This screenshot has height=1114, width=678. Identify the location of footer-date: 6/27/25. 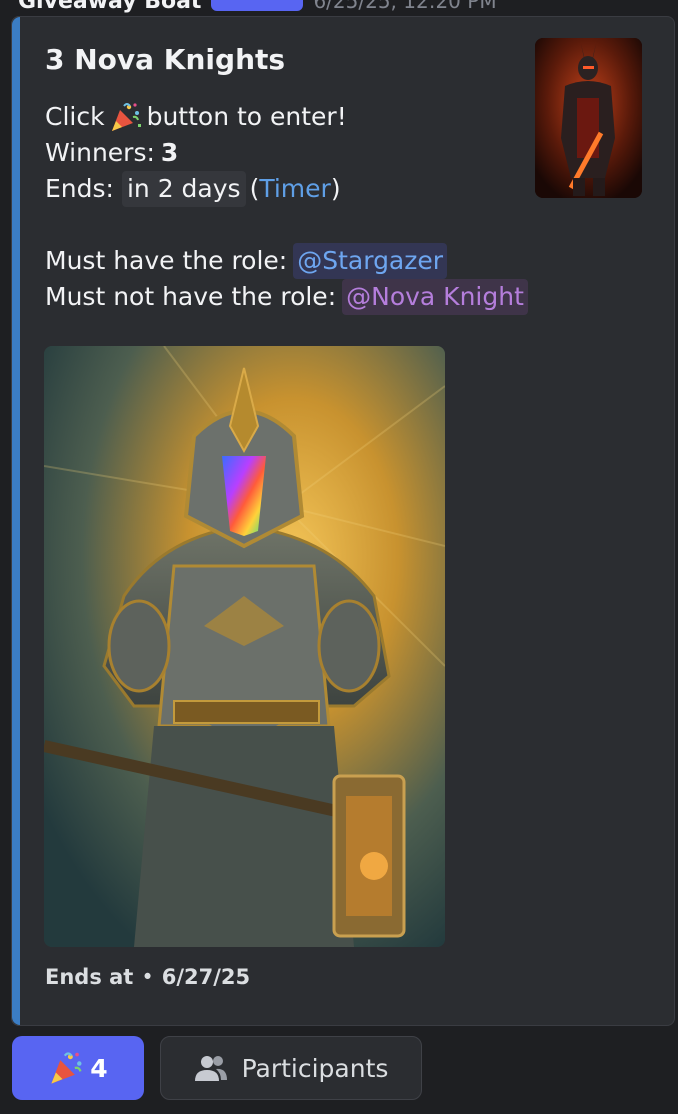
(206, 977).